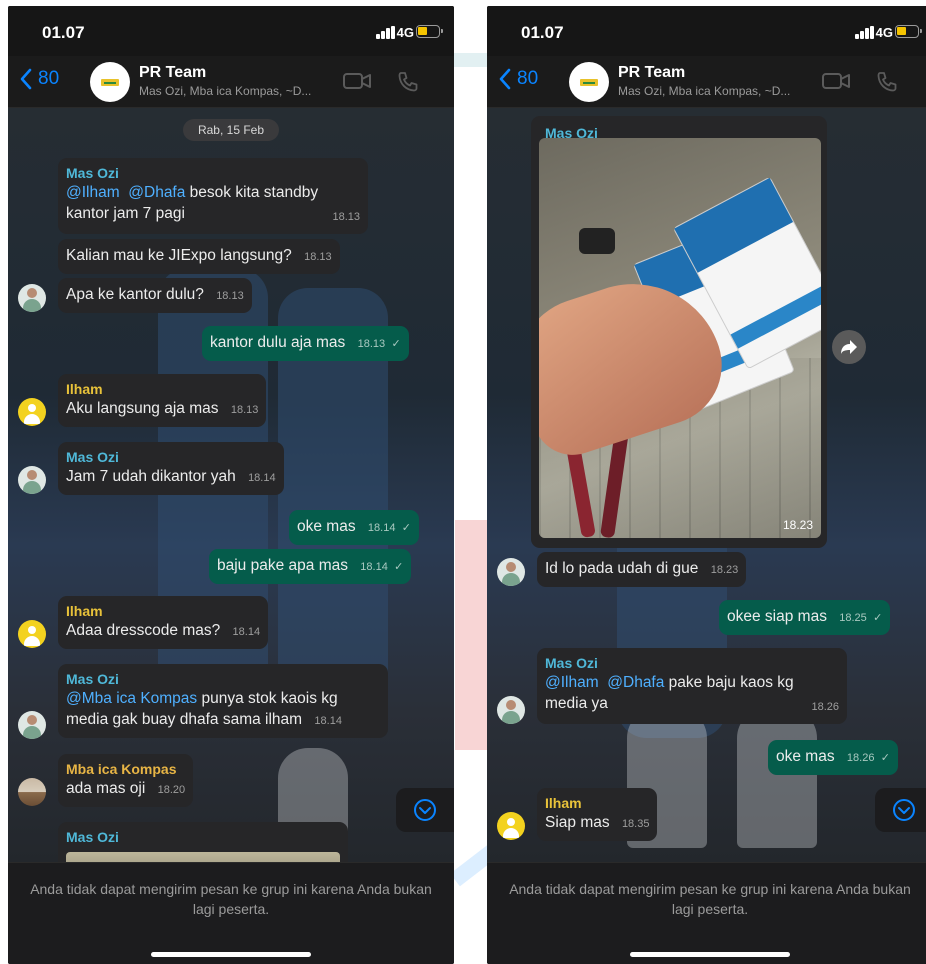  Describe the element at coordinates (203, 842) in the screenshot. I see `message-bubble: Mas Ozi` at that location.